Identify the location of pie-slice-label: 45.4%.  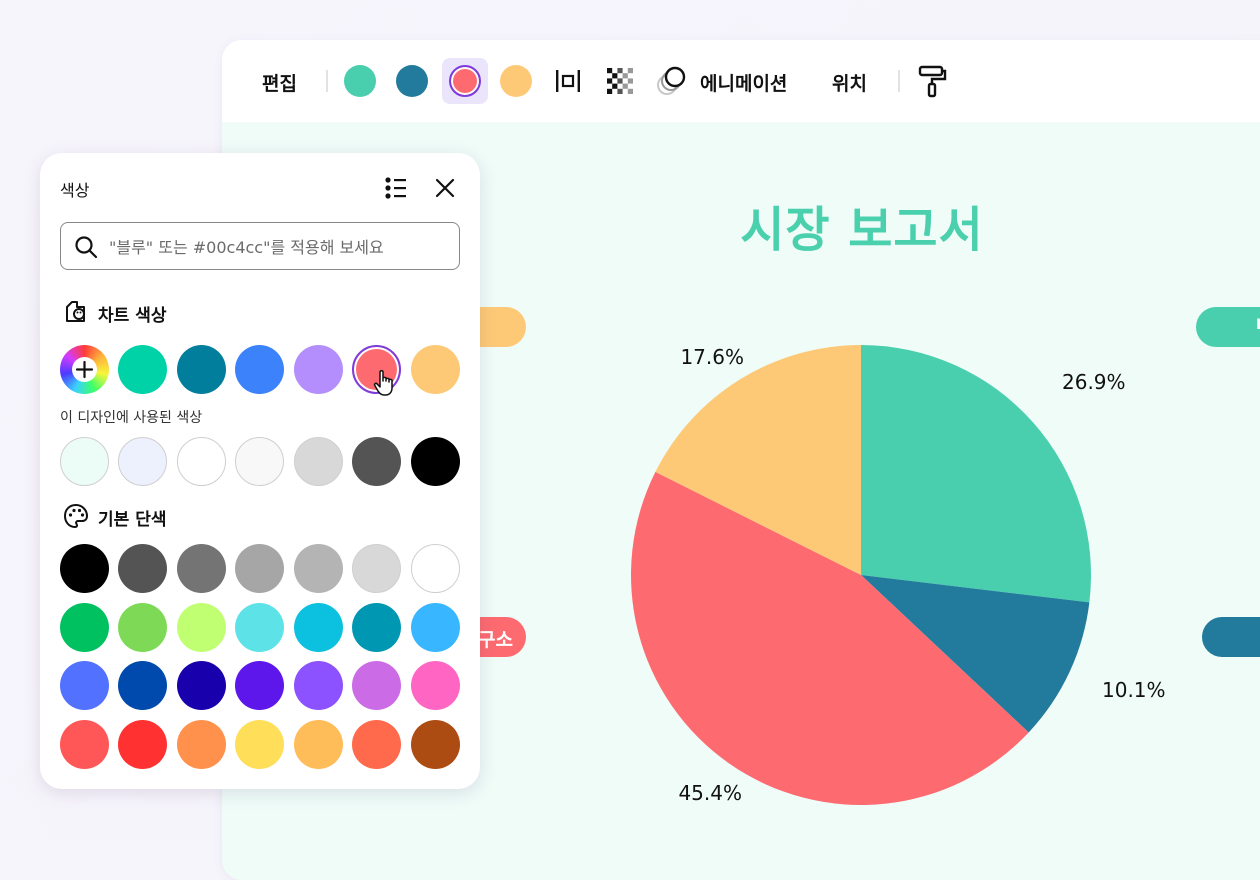
(710, 793).